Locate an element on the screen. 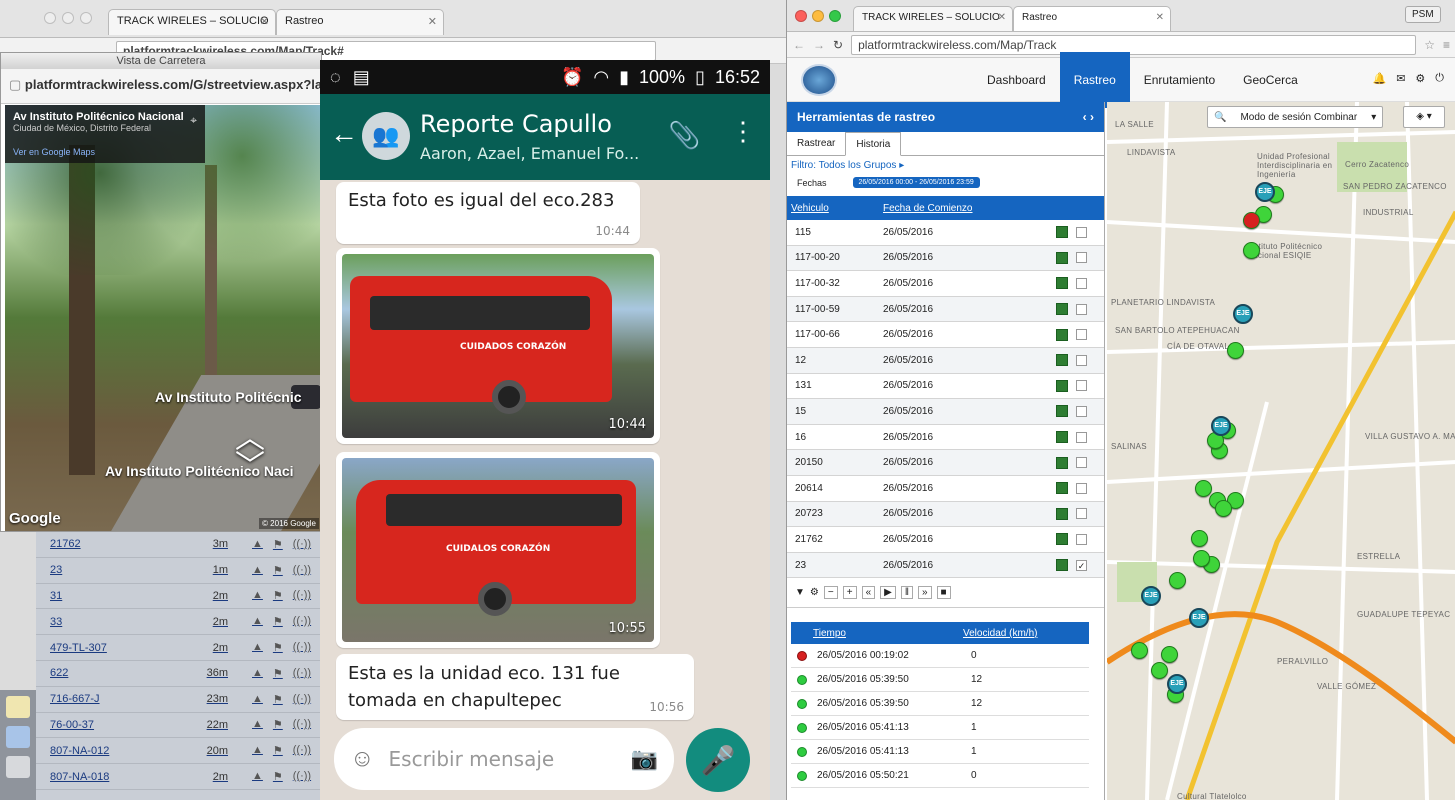 Image resolution: width=1455 pixels, height=800 pixels. emoji-icon: ☺ is located at coordinates (362, 759).